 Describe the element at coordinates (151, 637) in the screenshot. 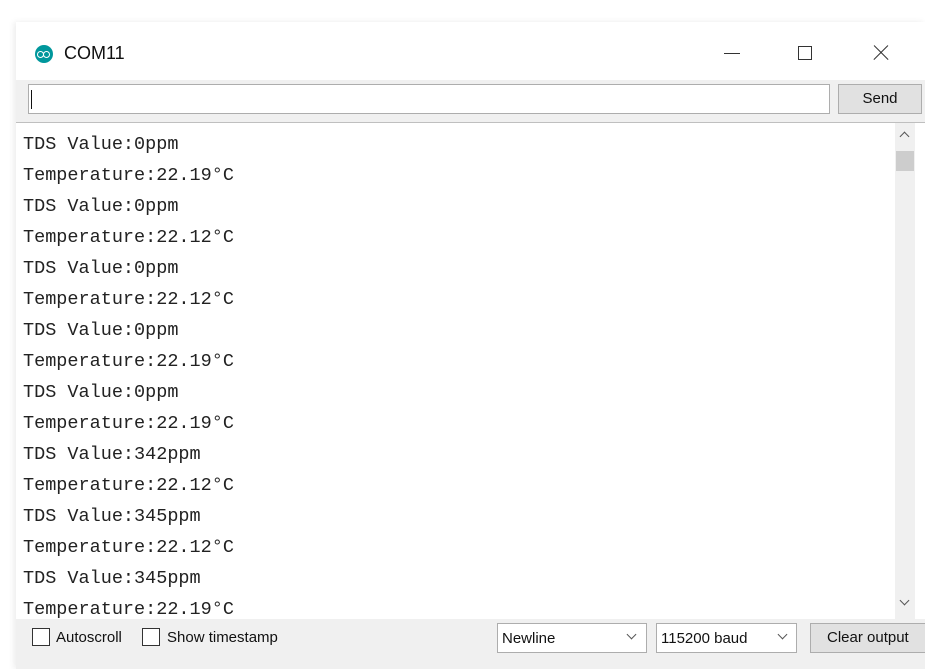

I see `show-timestamp-checkbox` at that location.